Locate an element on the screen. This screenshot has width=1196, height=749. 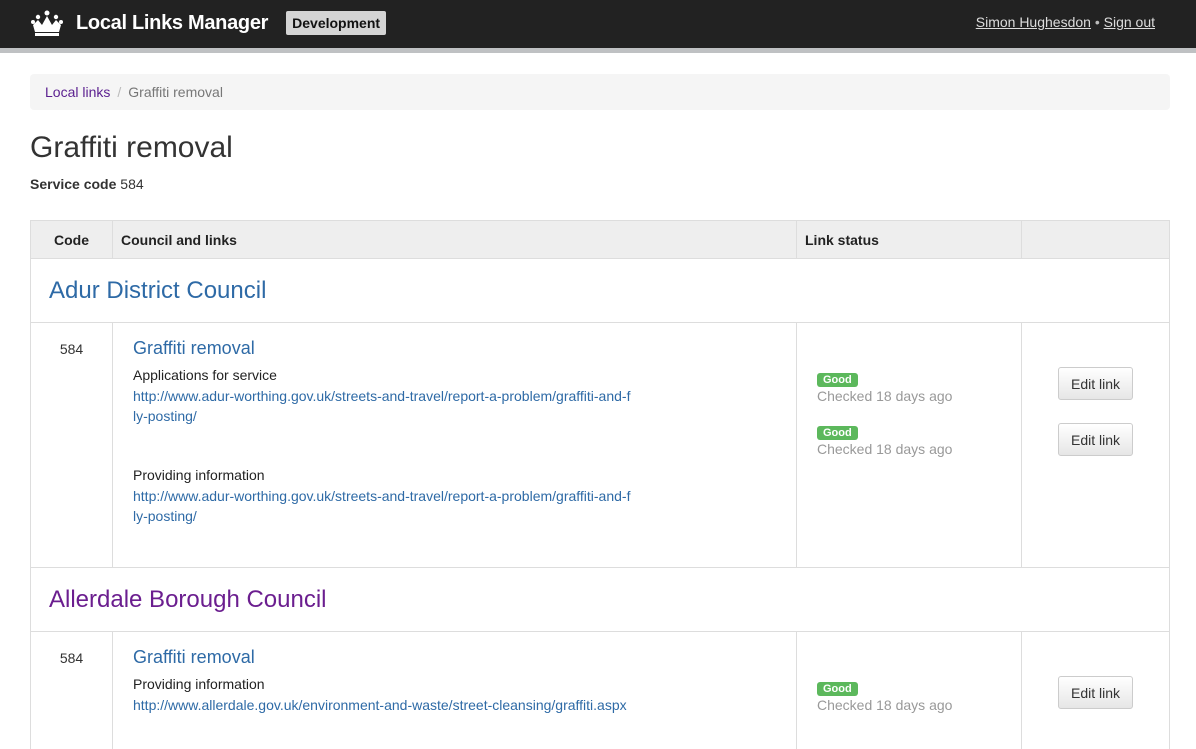
breadcrumb-local-links: Local links is located at coordinates (77, 92).